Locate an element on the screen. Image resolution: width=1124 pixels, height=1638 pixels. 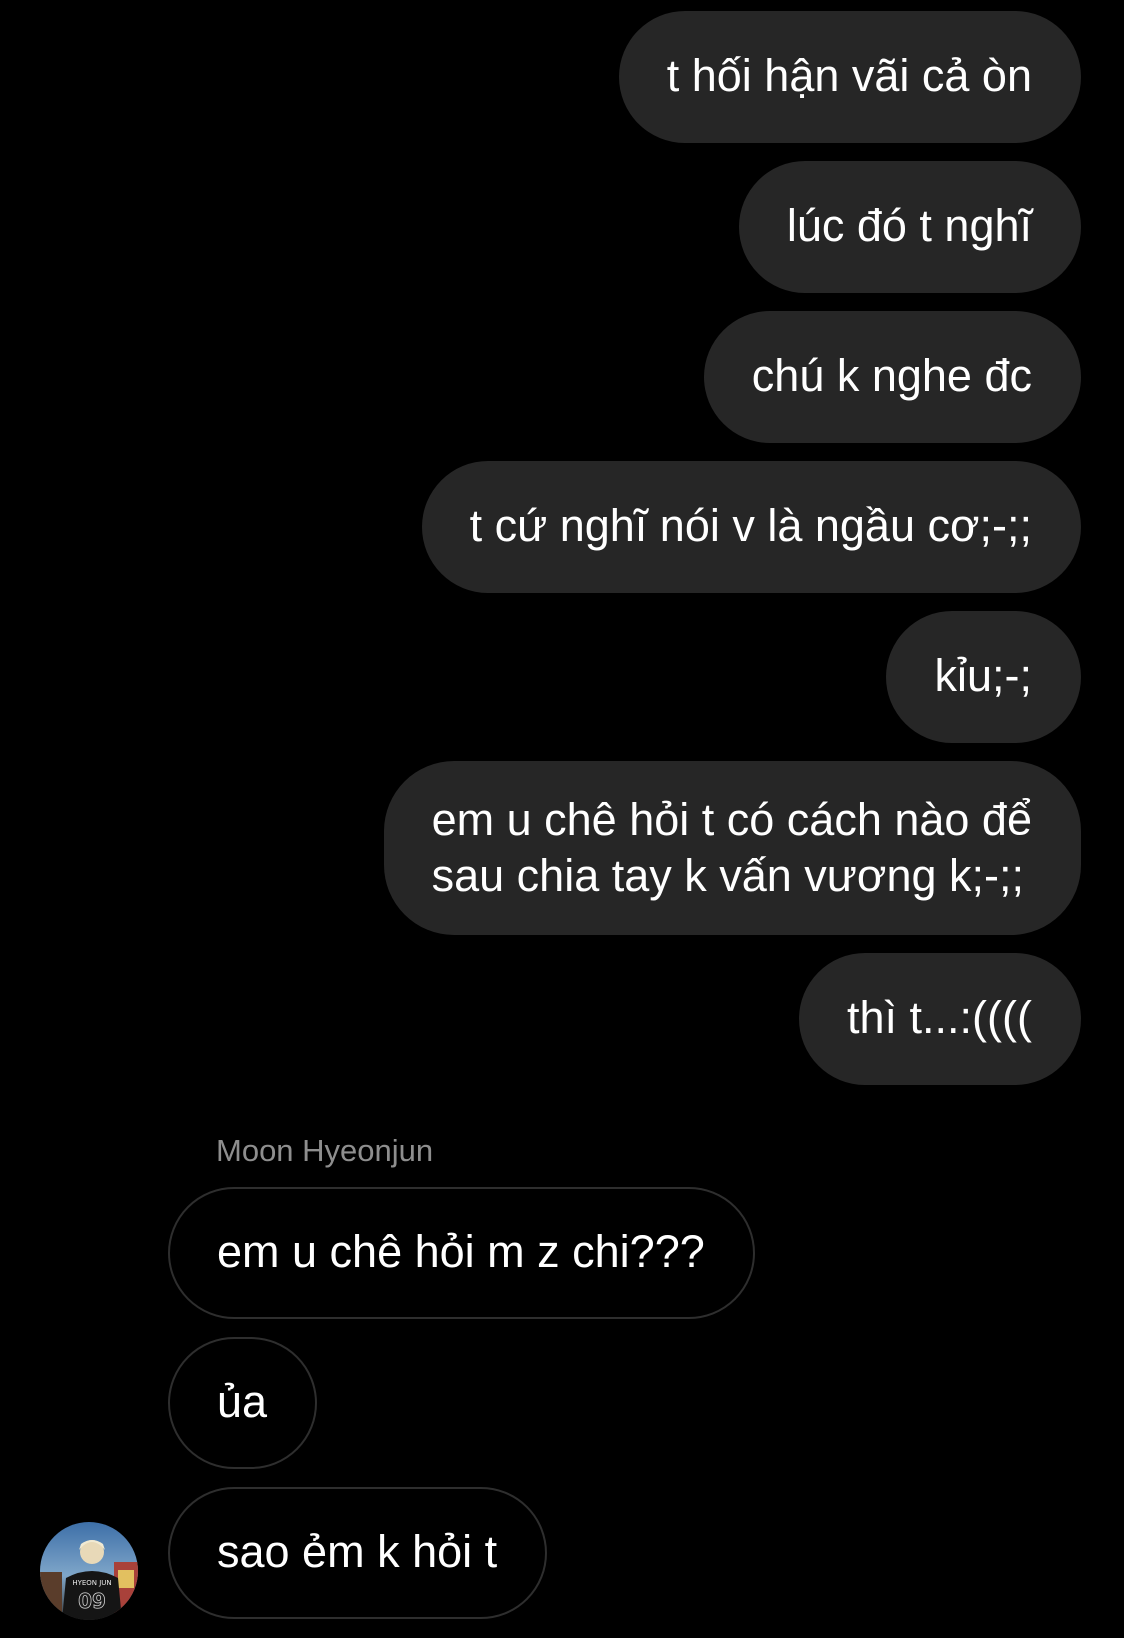
outgoing-message: t cứ nghĩ nói v là ngầu cơ;-;; is located at coordinates (751, 527).